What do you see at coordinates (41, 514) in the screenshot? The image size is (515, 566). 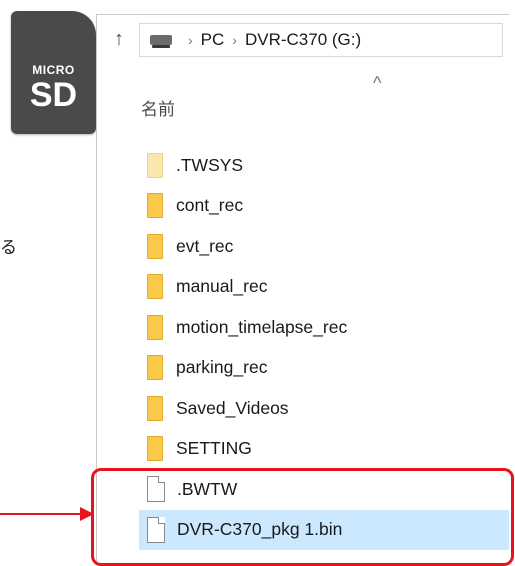 I see `pointer-arrow-line` at bounding box center [41, 514].